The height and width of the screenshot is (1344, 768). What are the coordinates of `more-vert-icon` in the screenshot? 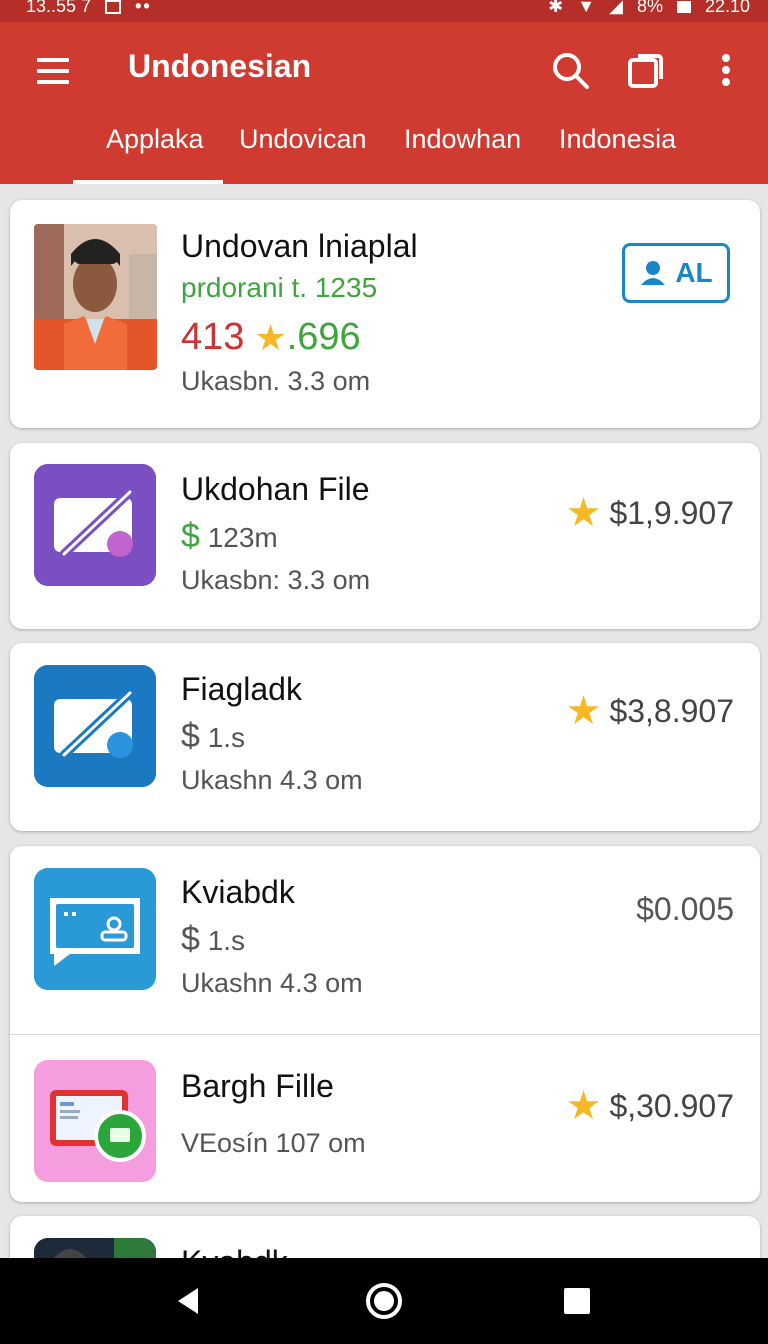 It's located at (726, 70).